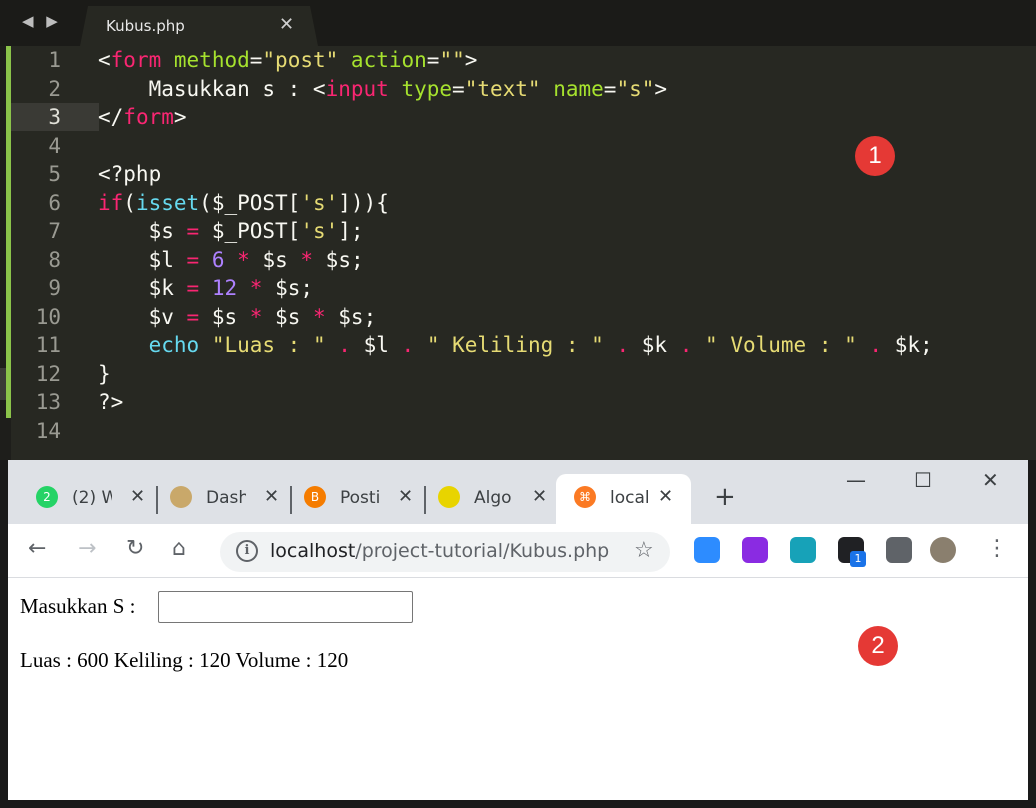 The image size is (1036, 808). Describe the element at coordinates (42, 21) in the screenshot. I see `tab-nav-arrows-icon: ◀ ▶` at that location.